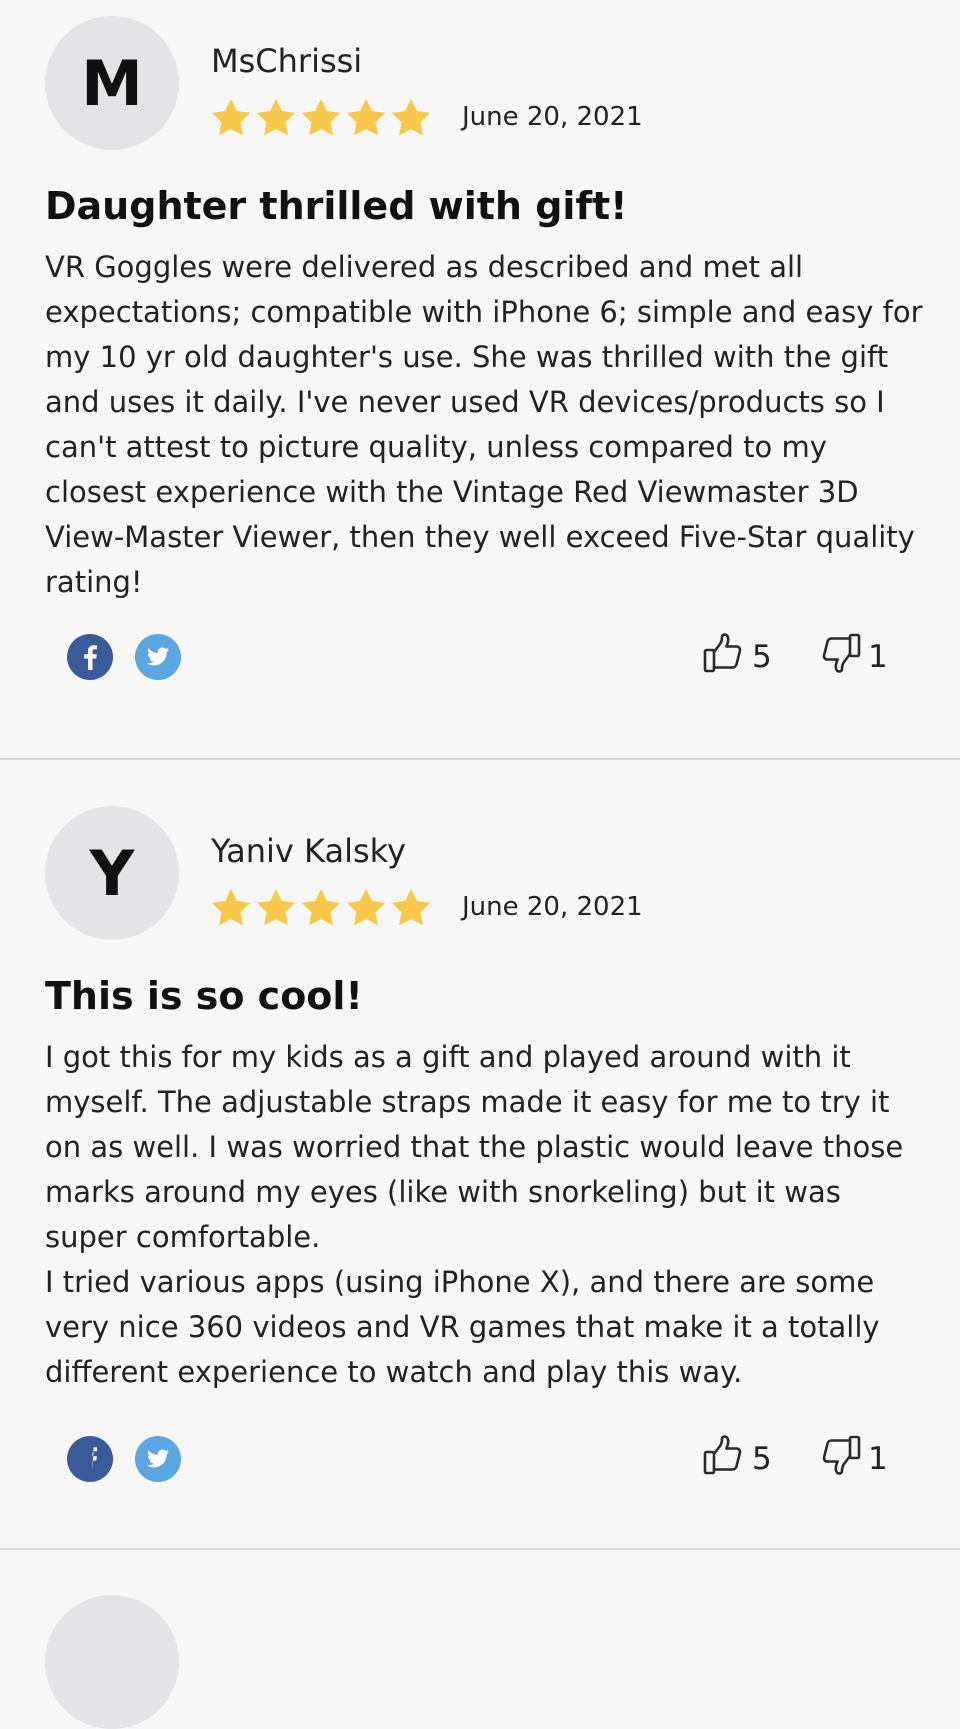  I want to click on avatar: M, so click(112, 83).